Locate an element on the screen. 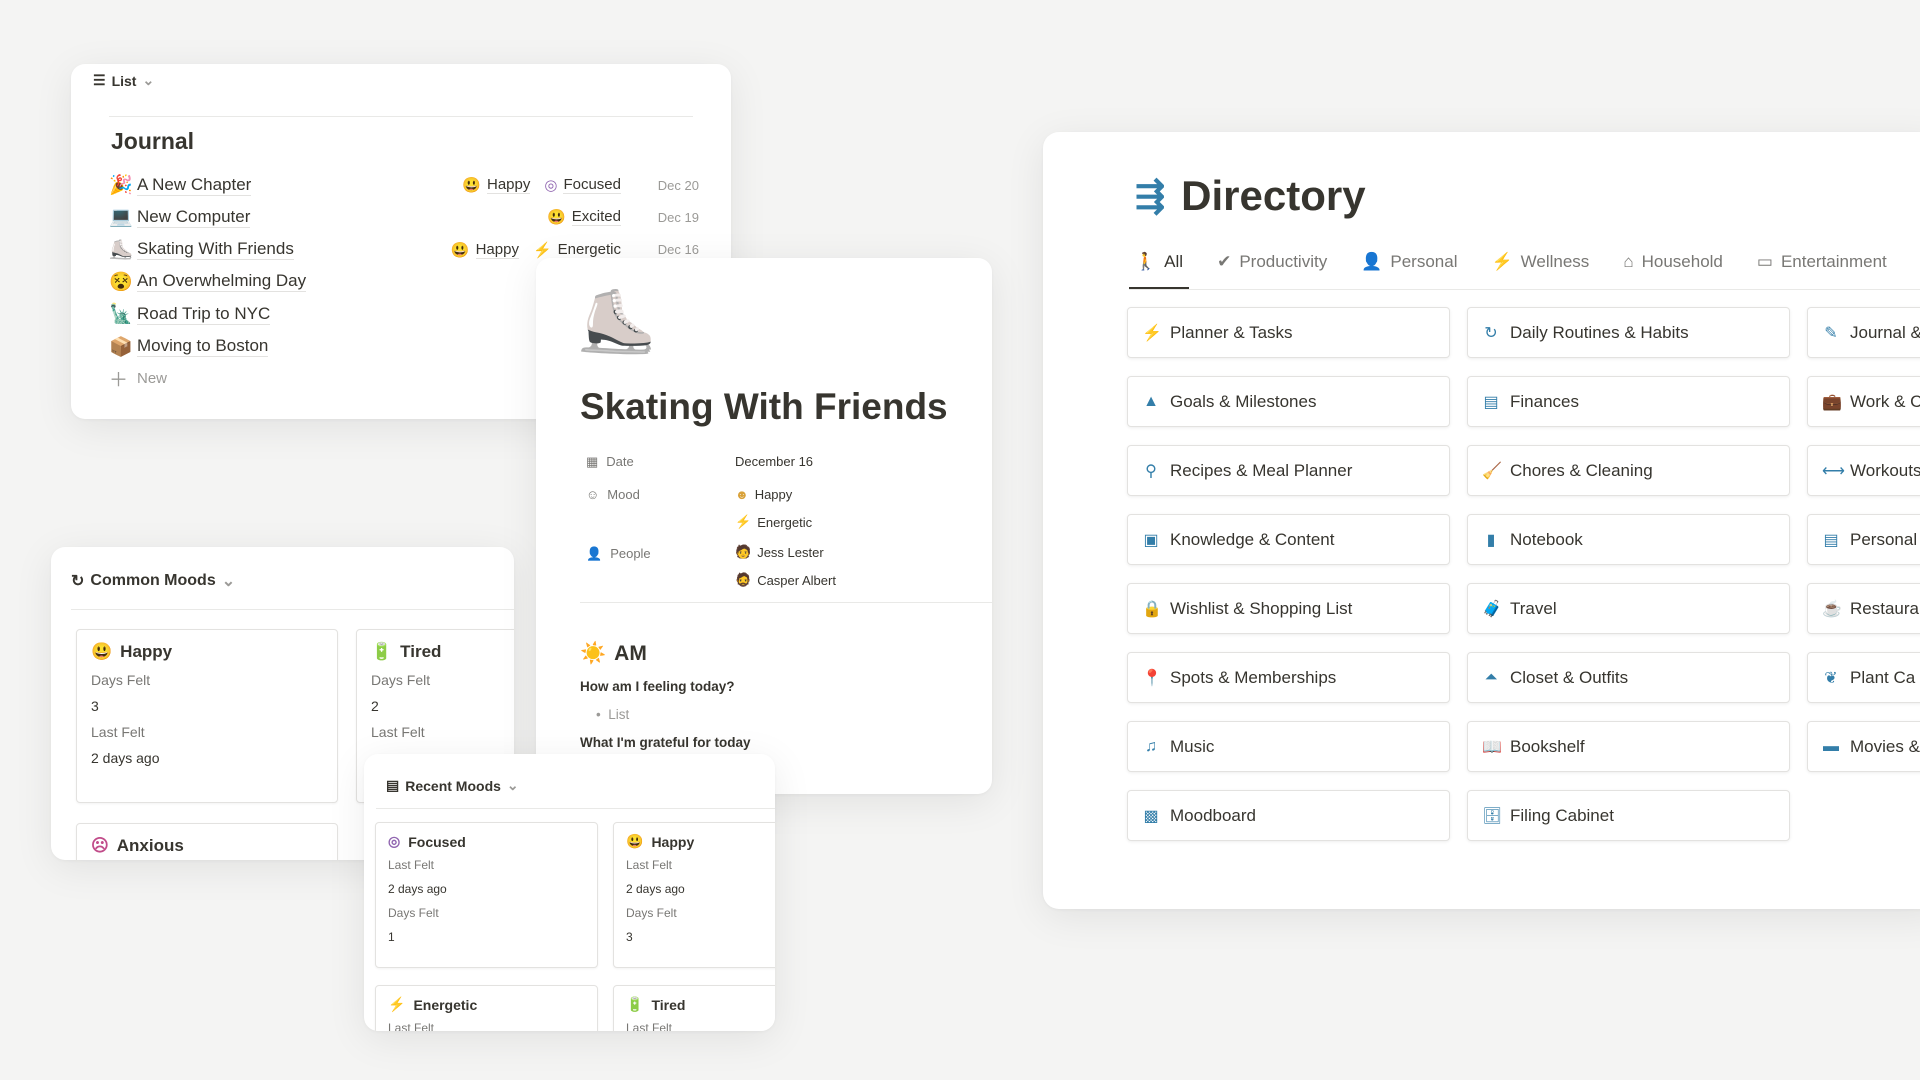  field-value: 3 is located at coordinates (629, 937).